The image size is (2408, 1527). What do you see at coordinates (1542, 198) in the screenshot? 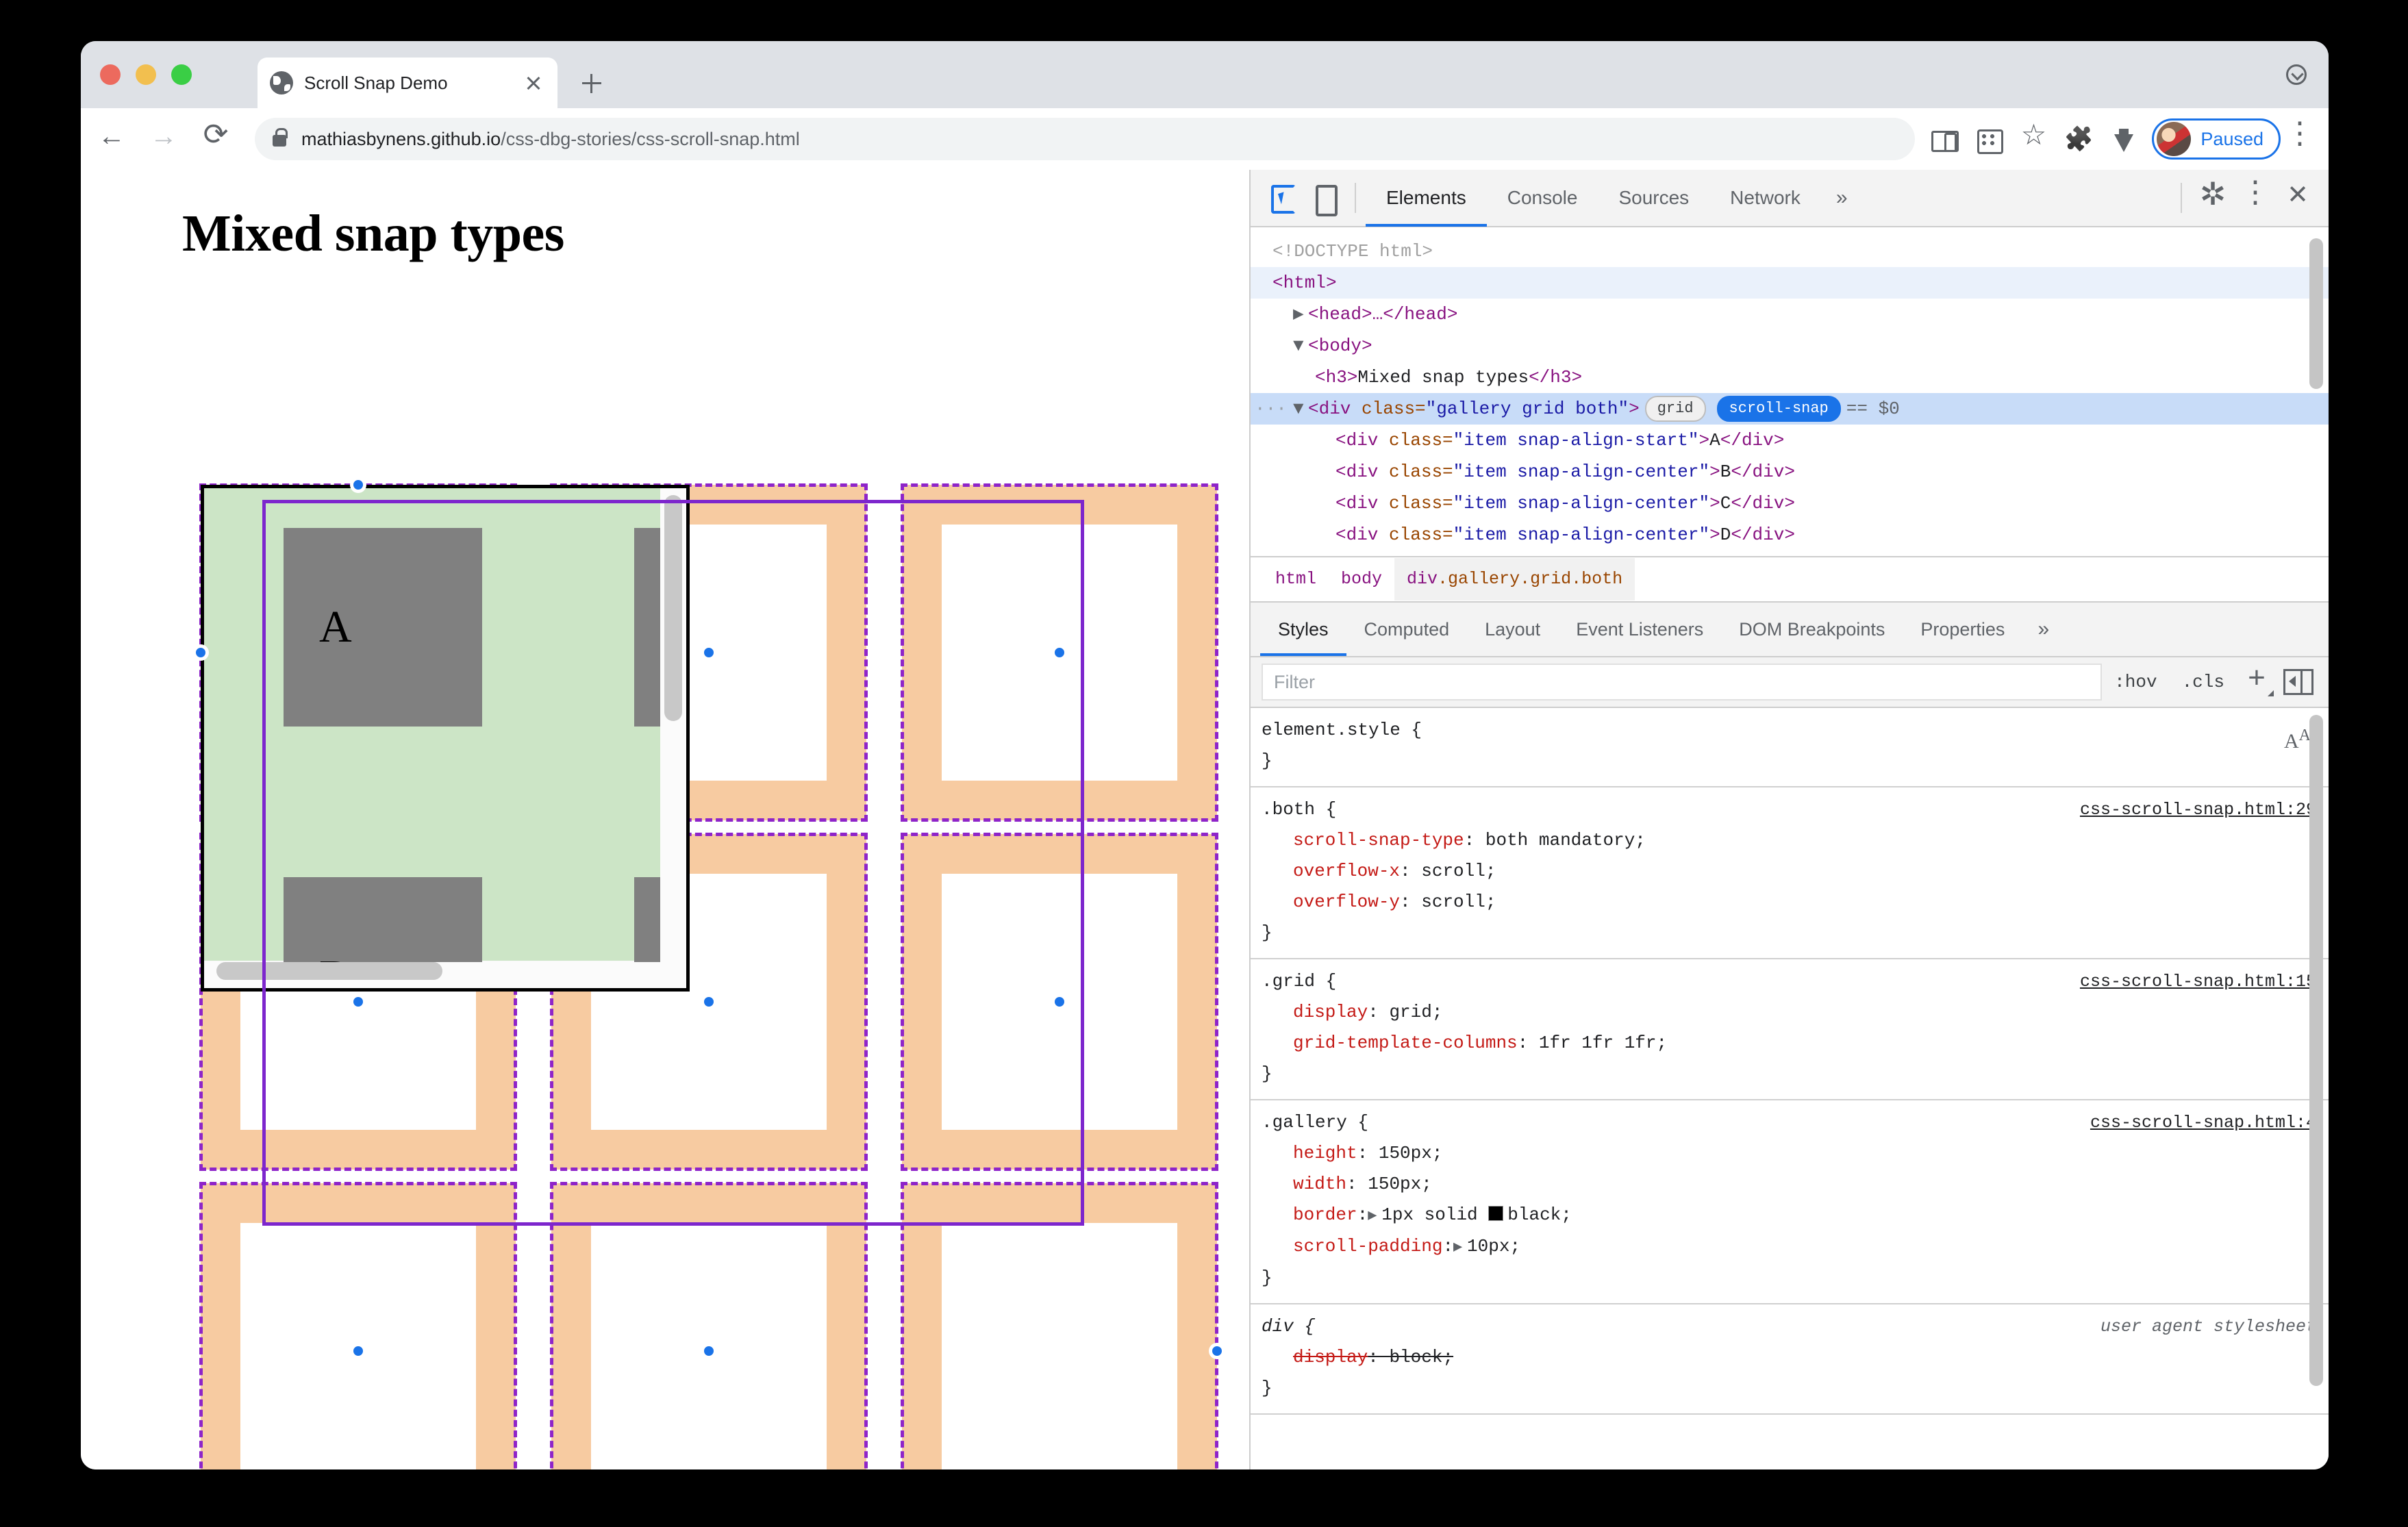
I see `tab-console: Console` at bounding box center [1542, 198].